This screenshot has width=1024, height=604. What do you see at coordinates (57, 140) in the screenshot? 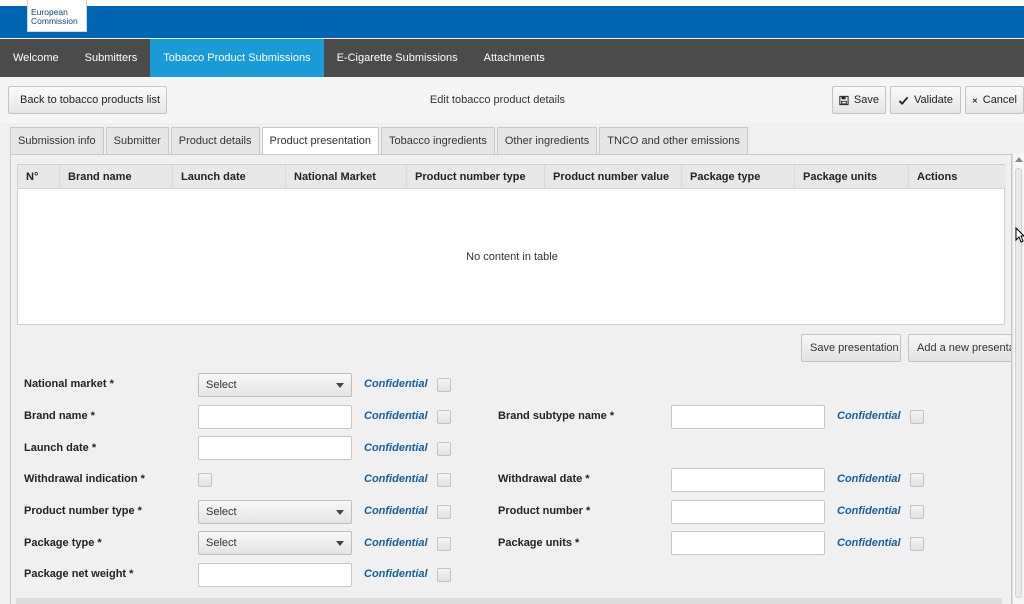
I see `tab-submission-info: Submission info` at bounding box center [57, 140].